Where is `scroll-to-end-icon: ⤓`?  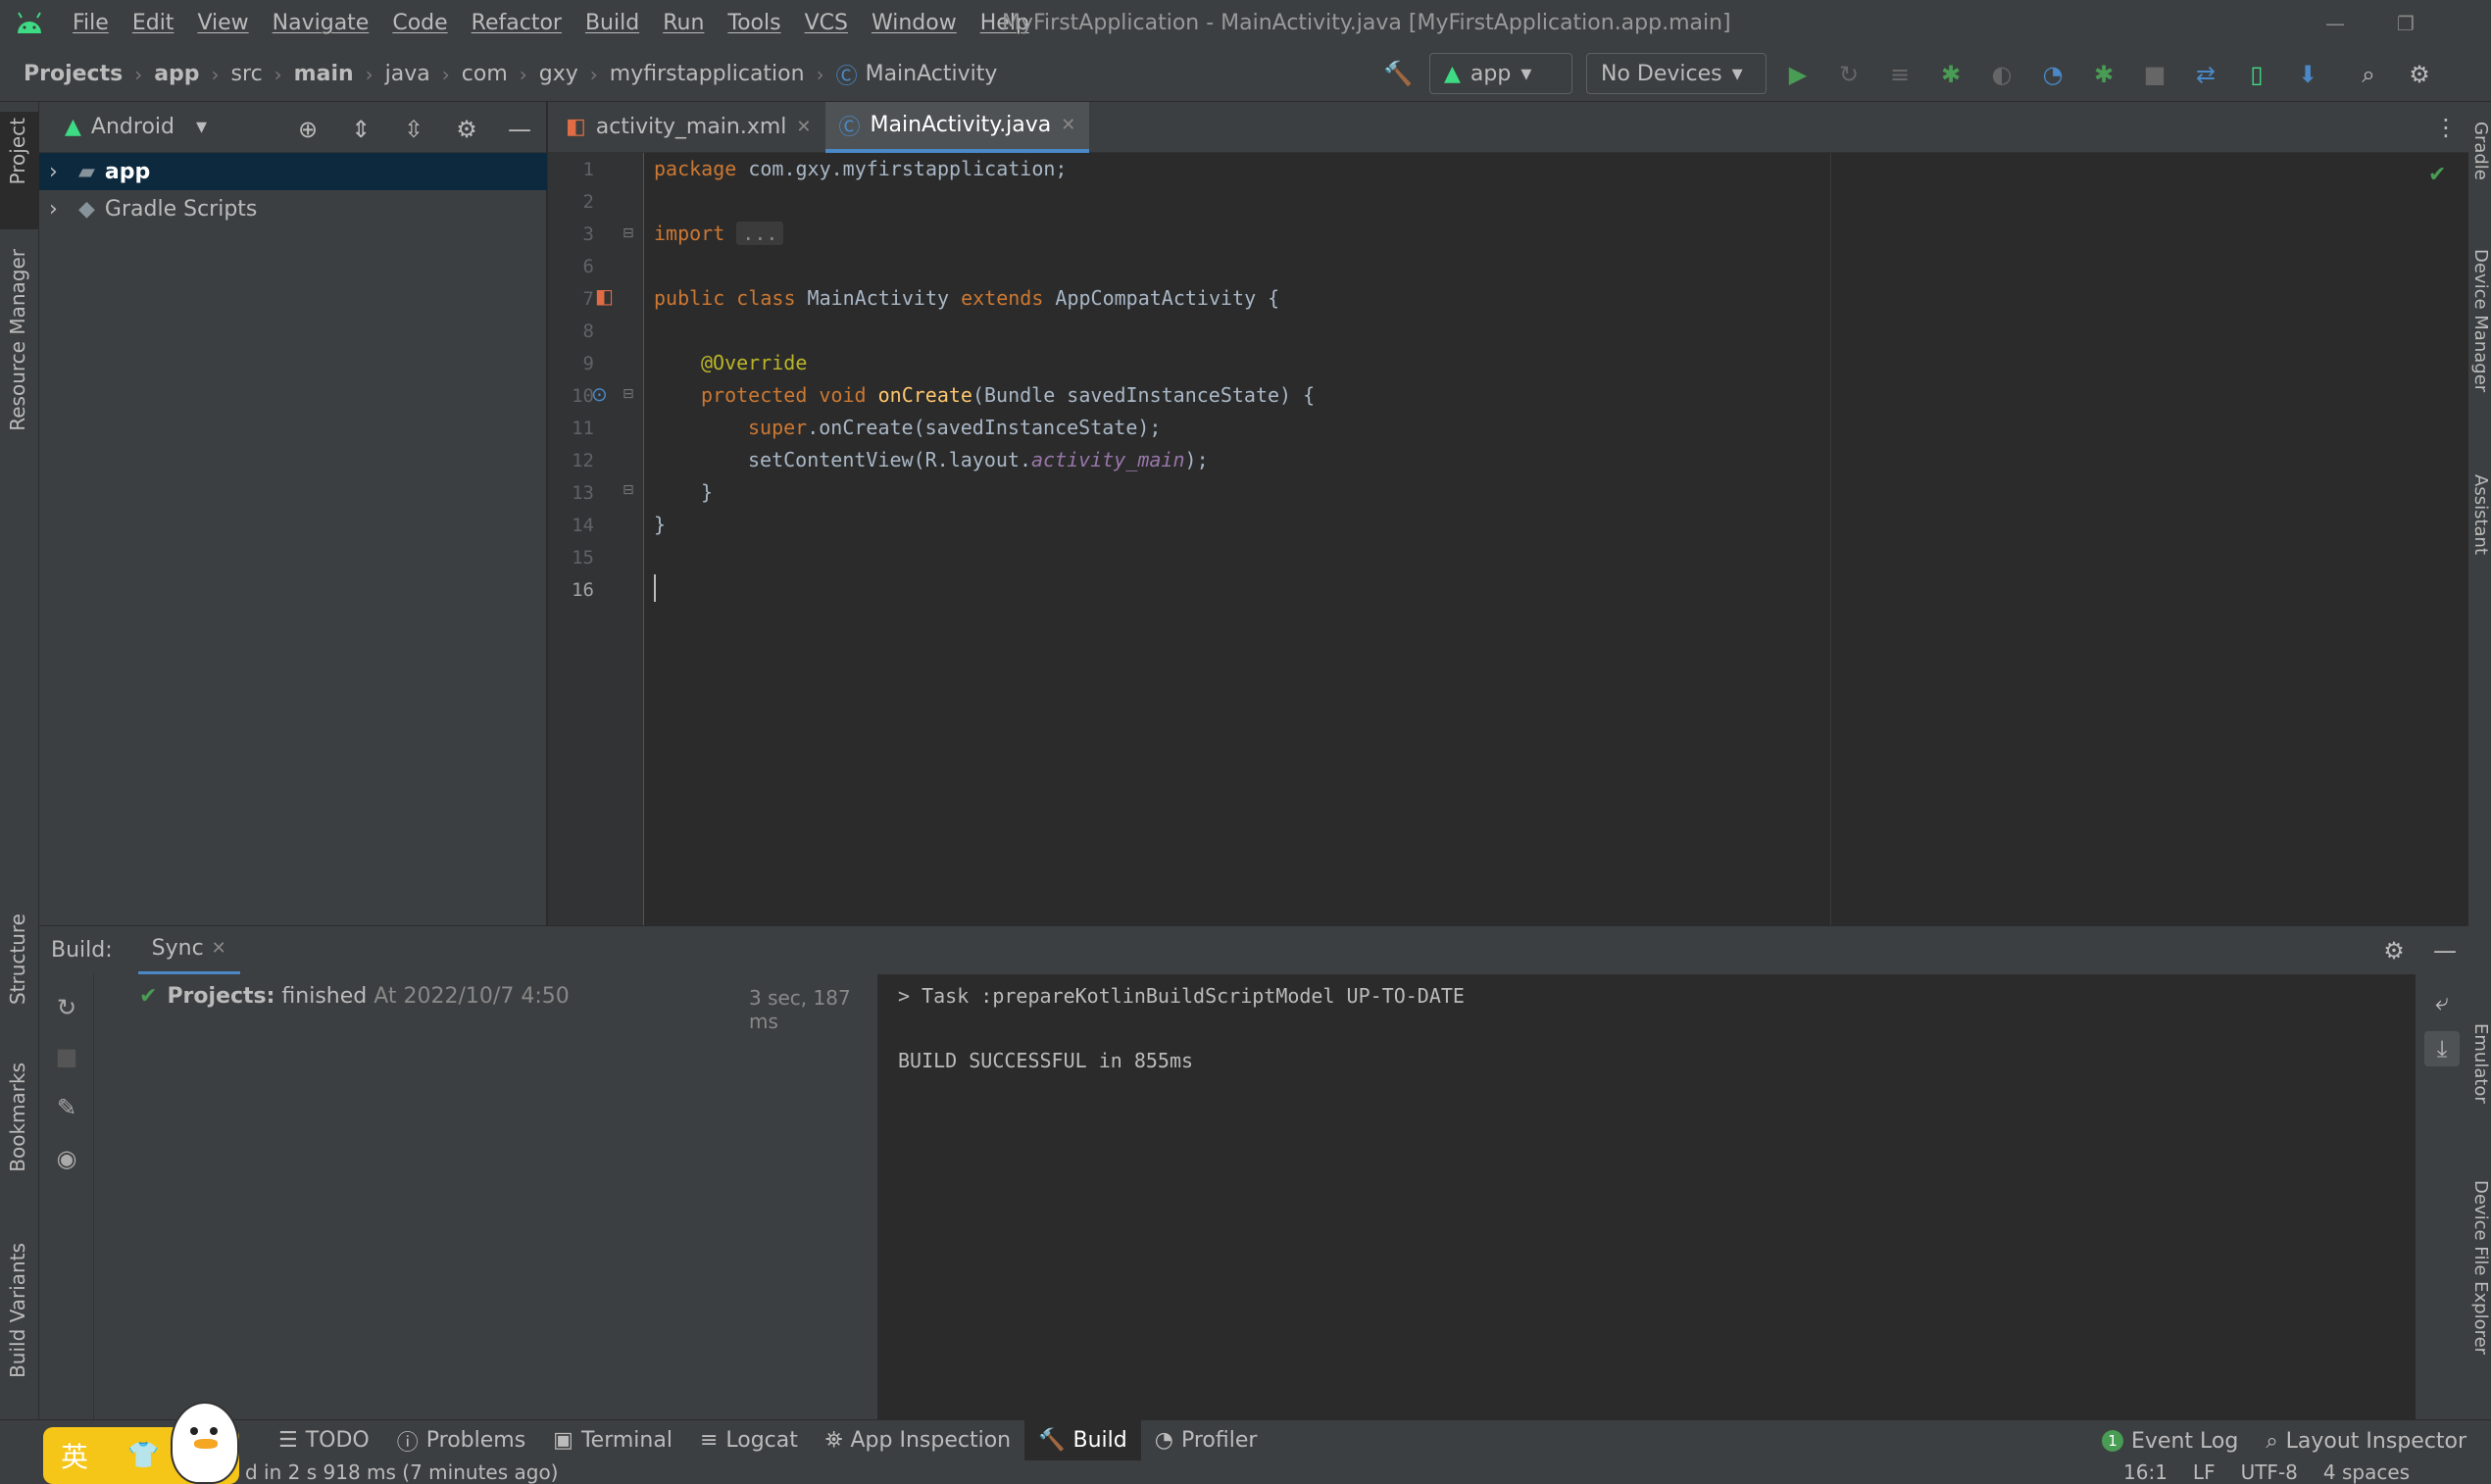
scroll-to-end-icon: ⤓ is located at coordinates (2442, 1048).